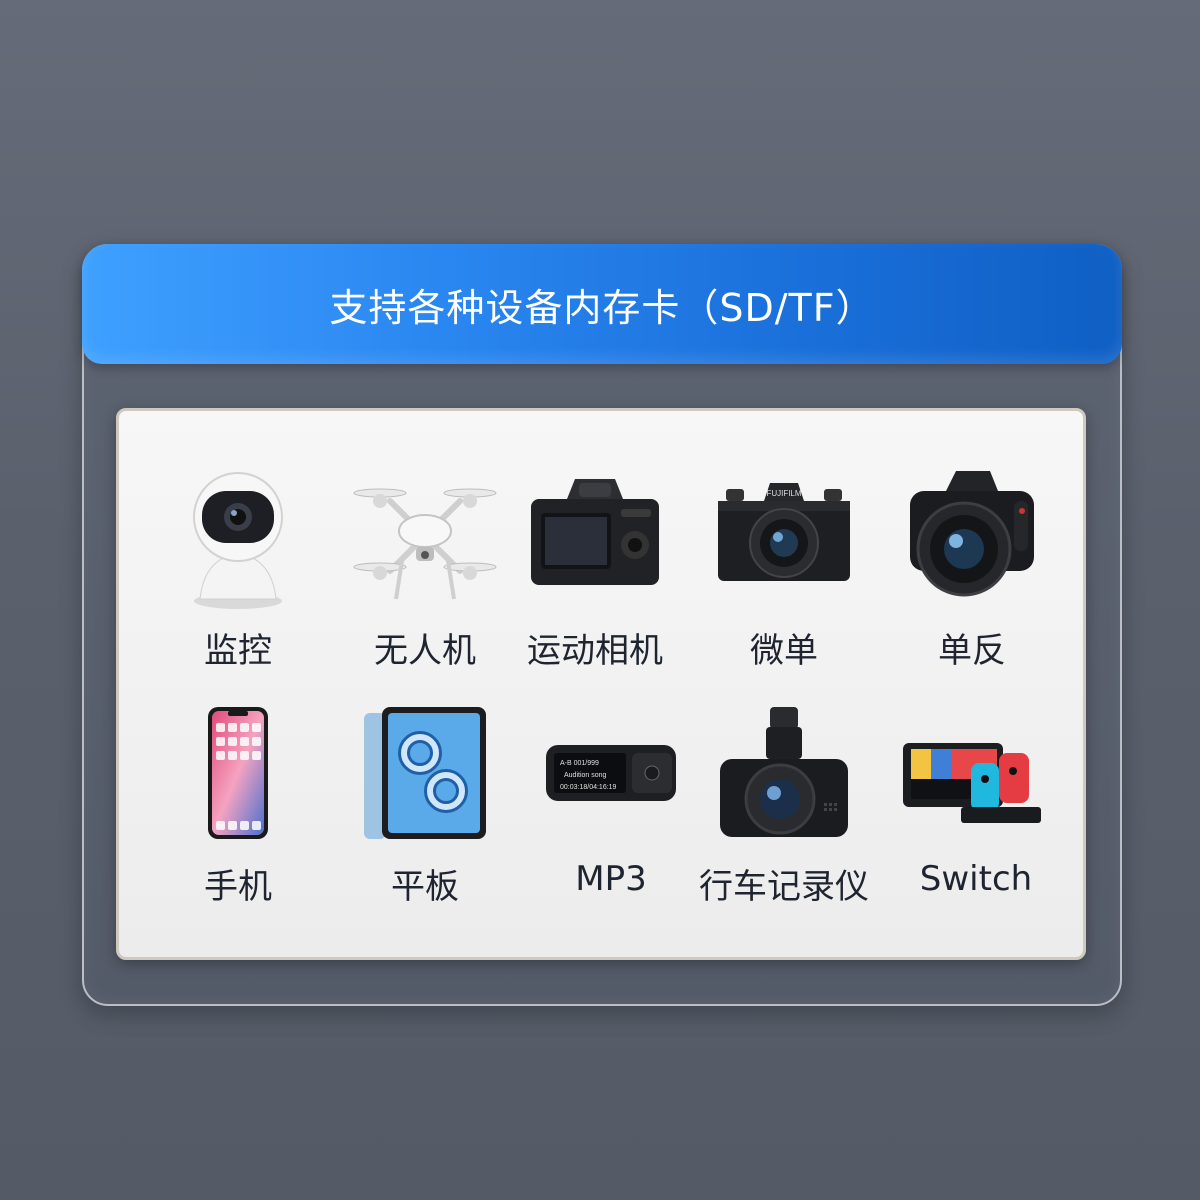 Image resolution: width=1200 pixels, height=1200 pixels. I want to click on device-item-mirrorless-camera: FUJIFILM 微单, so click(784, 571).